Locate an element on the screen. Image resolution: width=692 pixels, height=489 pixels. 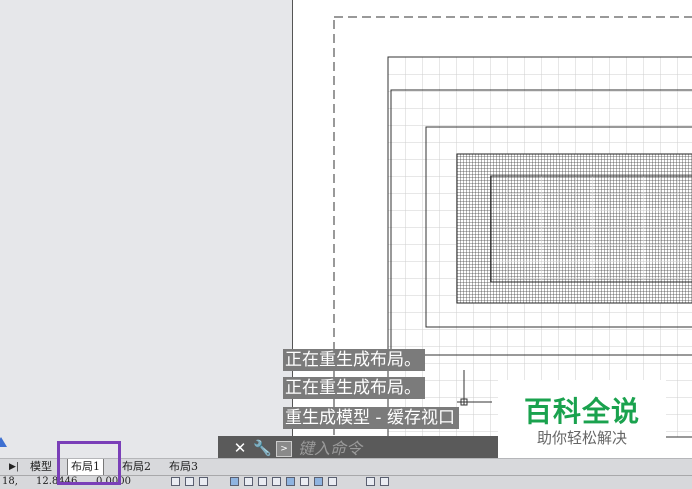
otrack-toggle-icon is located at coordinates (262, 481).